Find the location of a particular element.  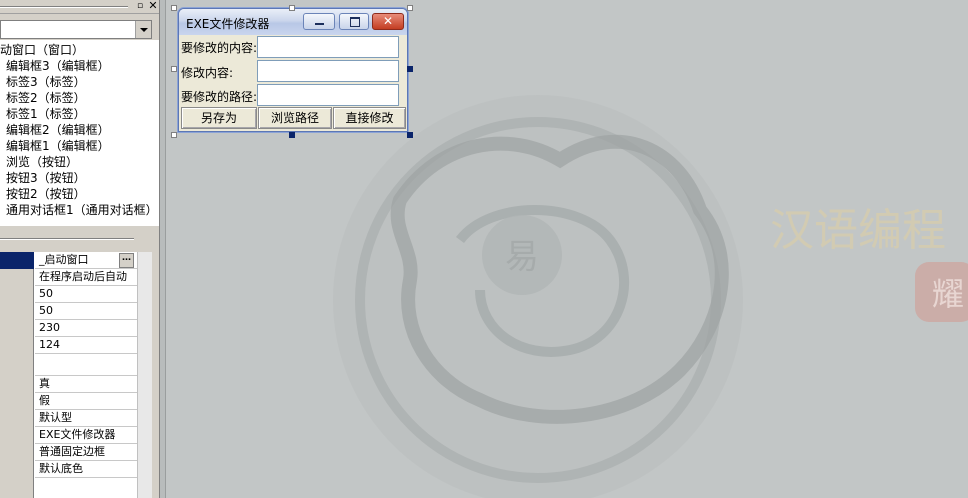

resize-handle-bottom is located at coordinates (292, 135).